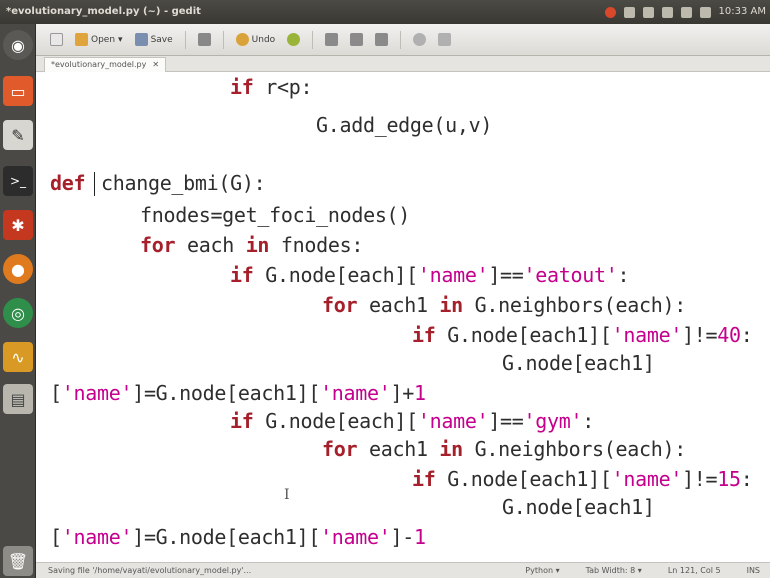  What do you see at coordinates (542, 570) in the screenshot?
I see `language-selector: Python ▾` at bounding box center [542, 570].